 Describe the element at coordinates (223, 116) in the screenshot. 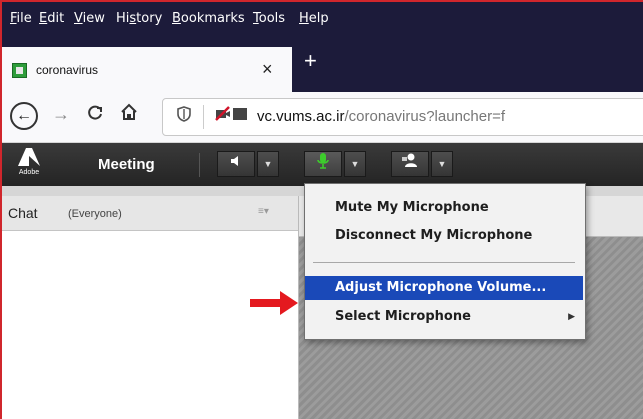

I see `blocked-camera-icon` at that location.